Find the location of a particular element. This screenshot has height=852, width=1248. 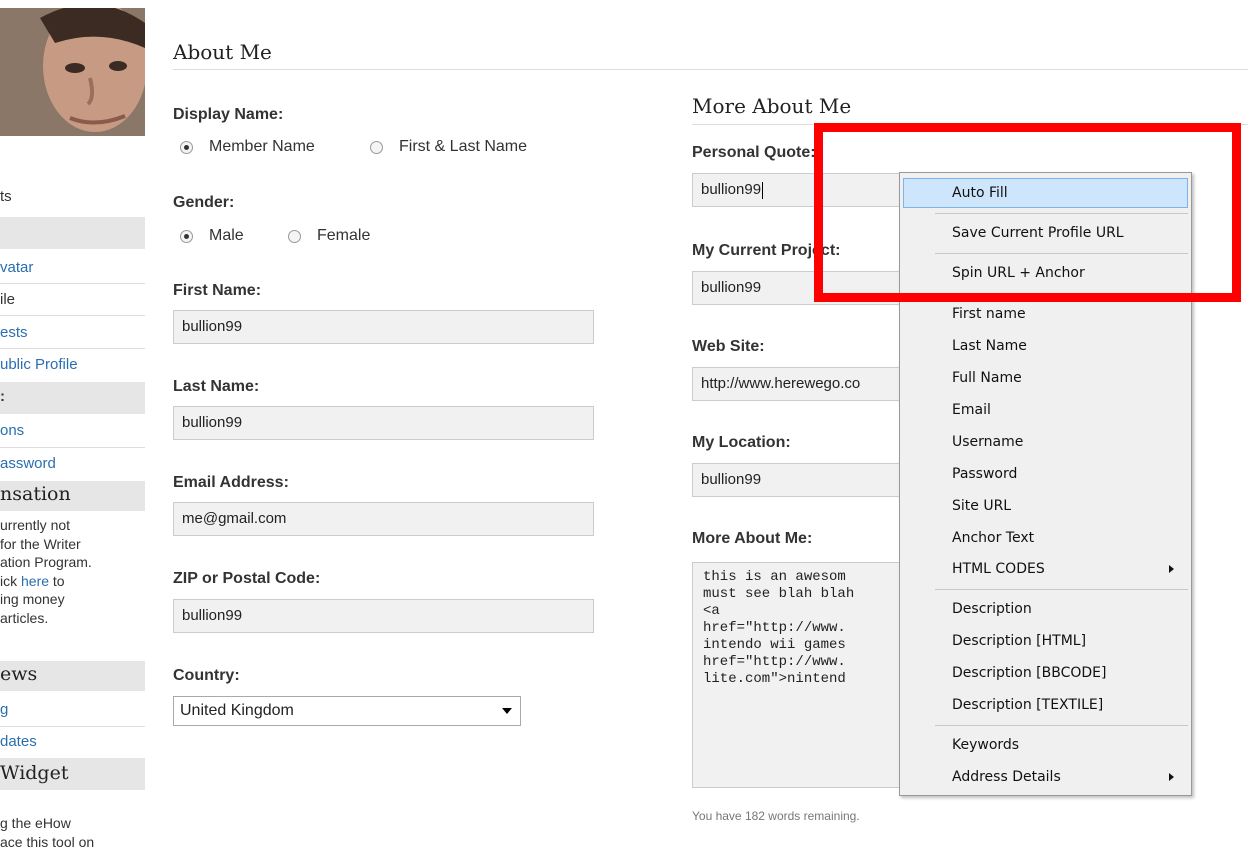

menu-item-description-html: Description [HTML] is located at coordinates (1045, 641).